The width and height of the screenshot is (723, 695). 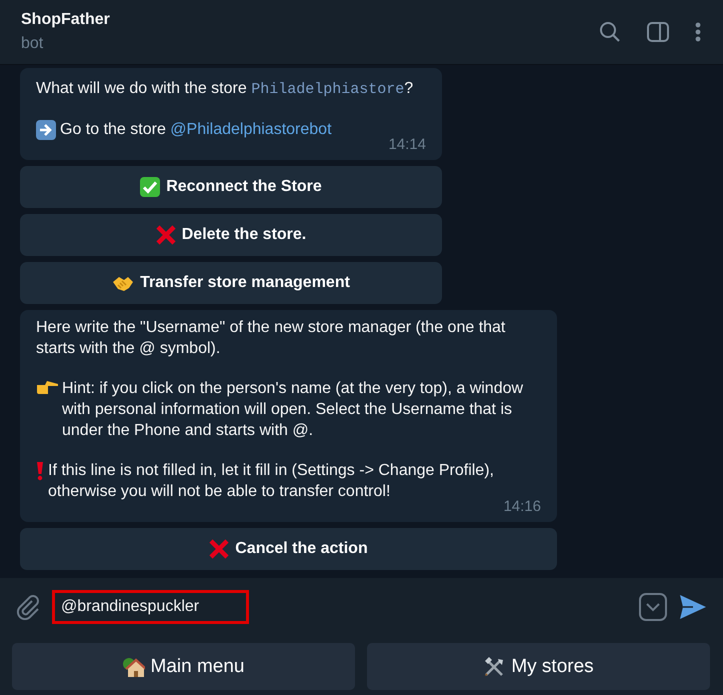 I want to click on message-time: 14:14, so click(x=407, y=145).